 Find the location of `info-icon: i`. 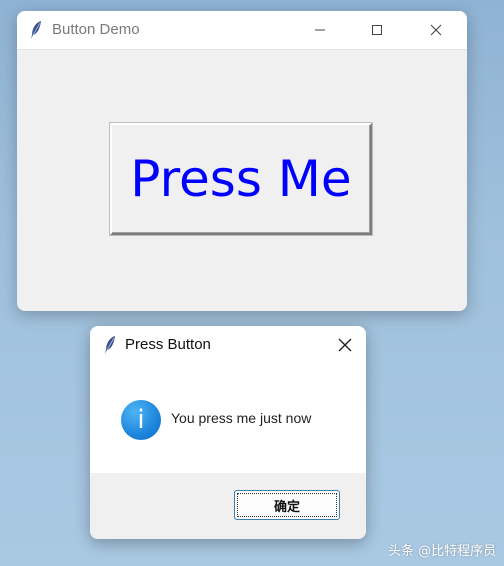

info-icon: i is located at coordinates (141, 420).